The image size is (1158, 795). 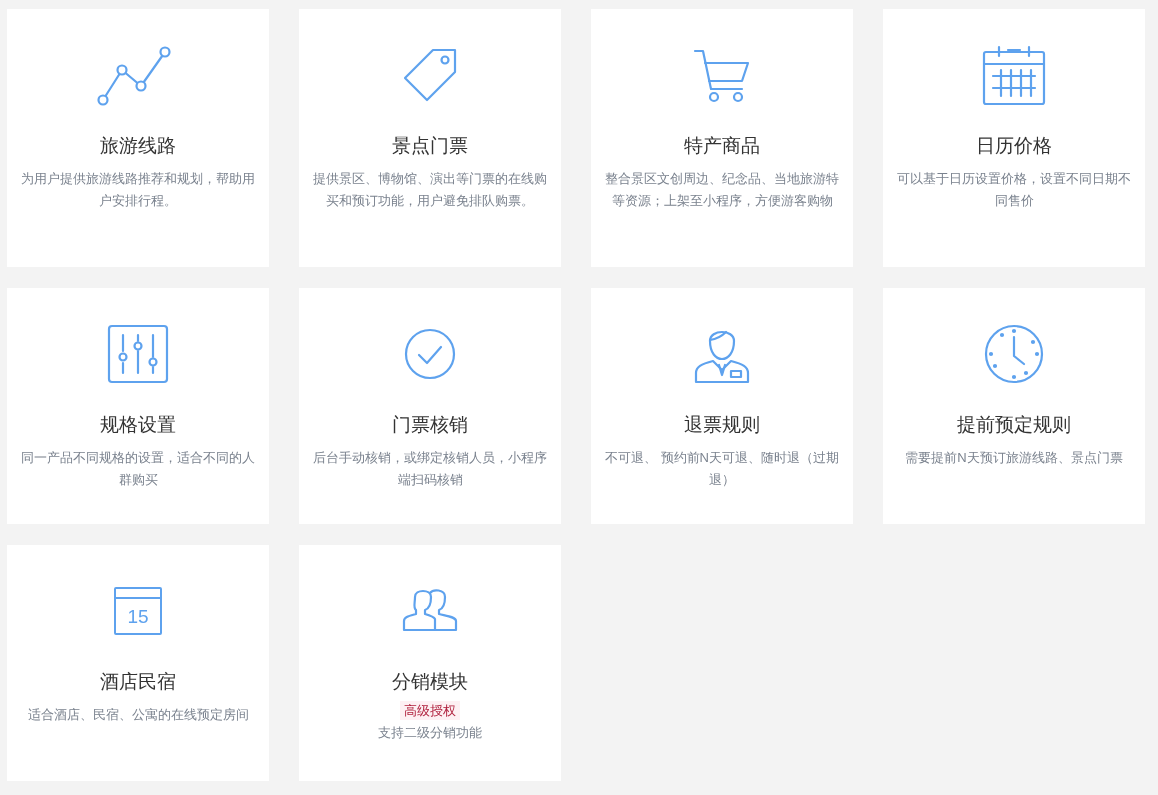 I want to click on feature-title: 特产商品, so click(x=722, y=146).